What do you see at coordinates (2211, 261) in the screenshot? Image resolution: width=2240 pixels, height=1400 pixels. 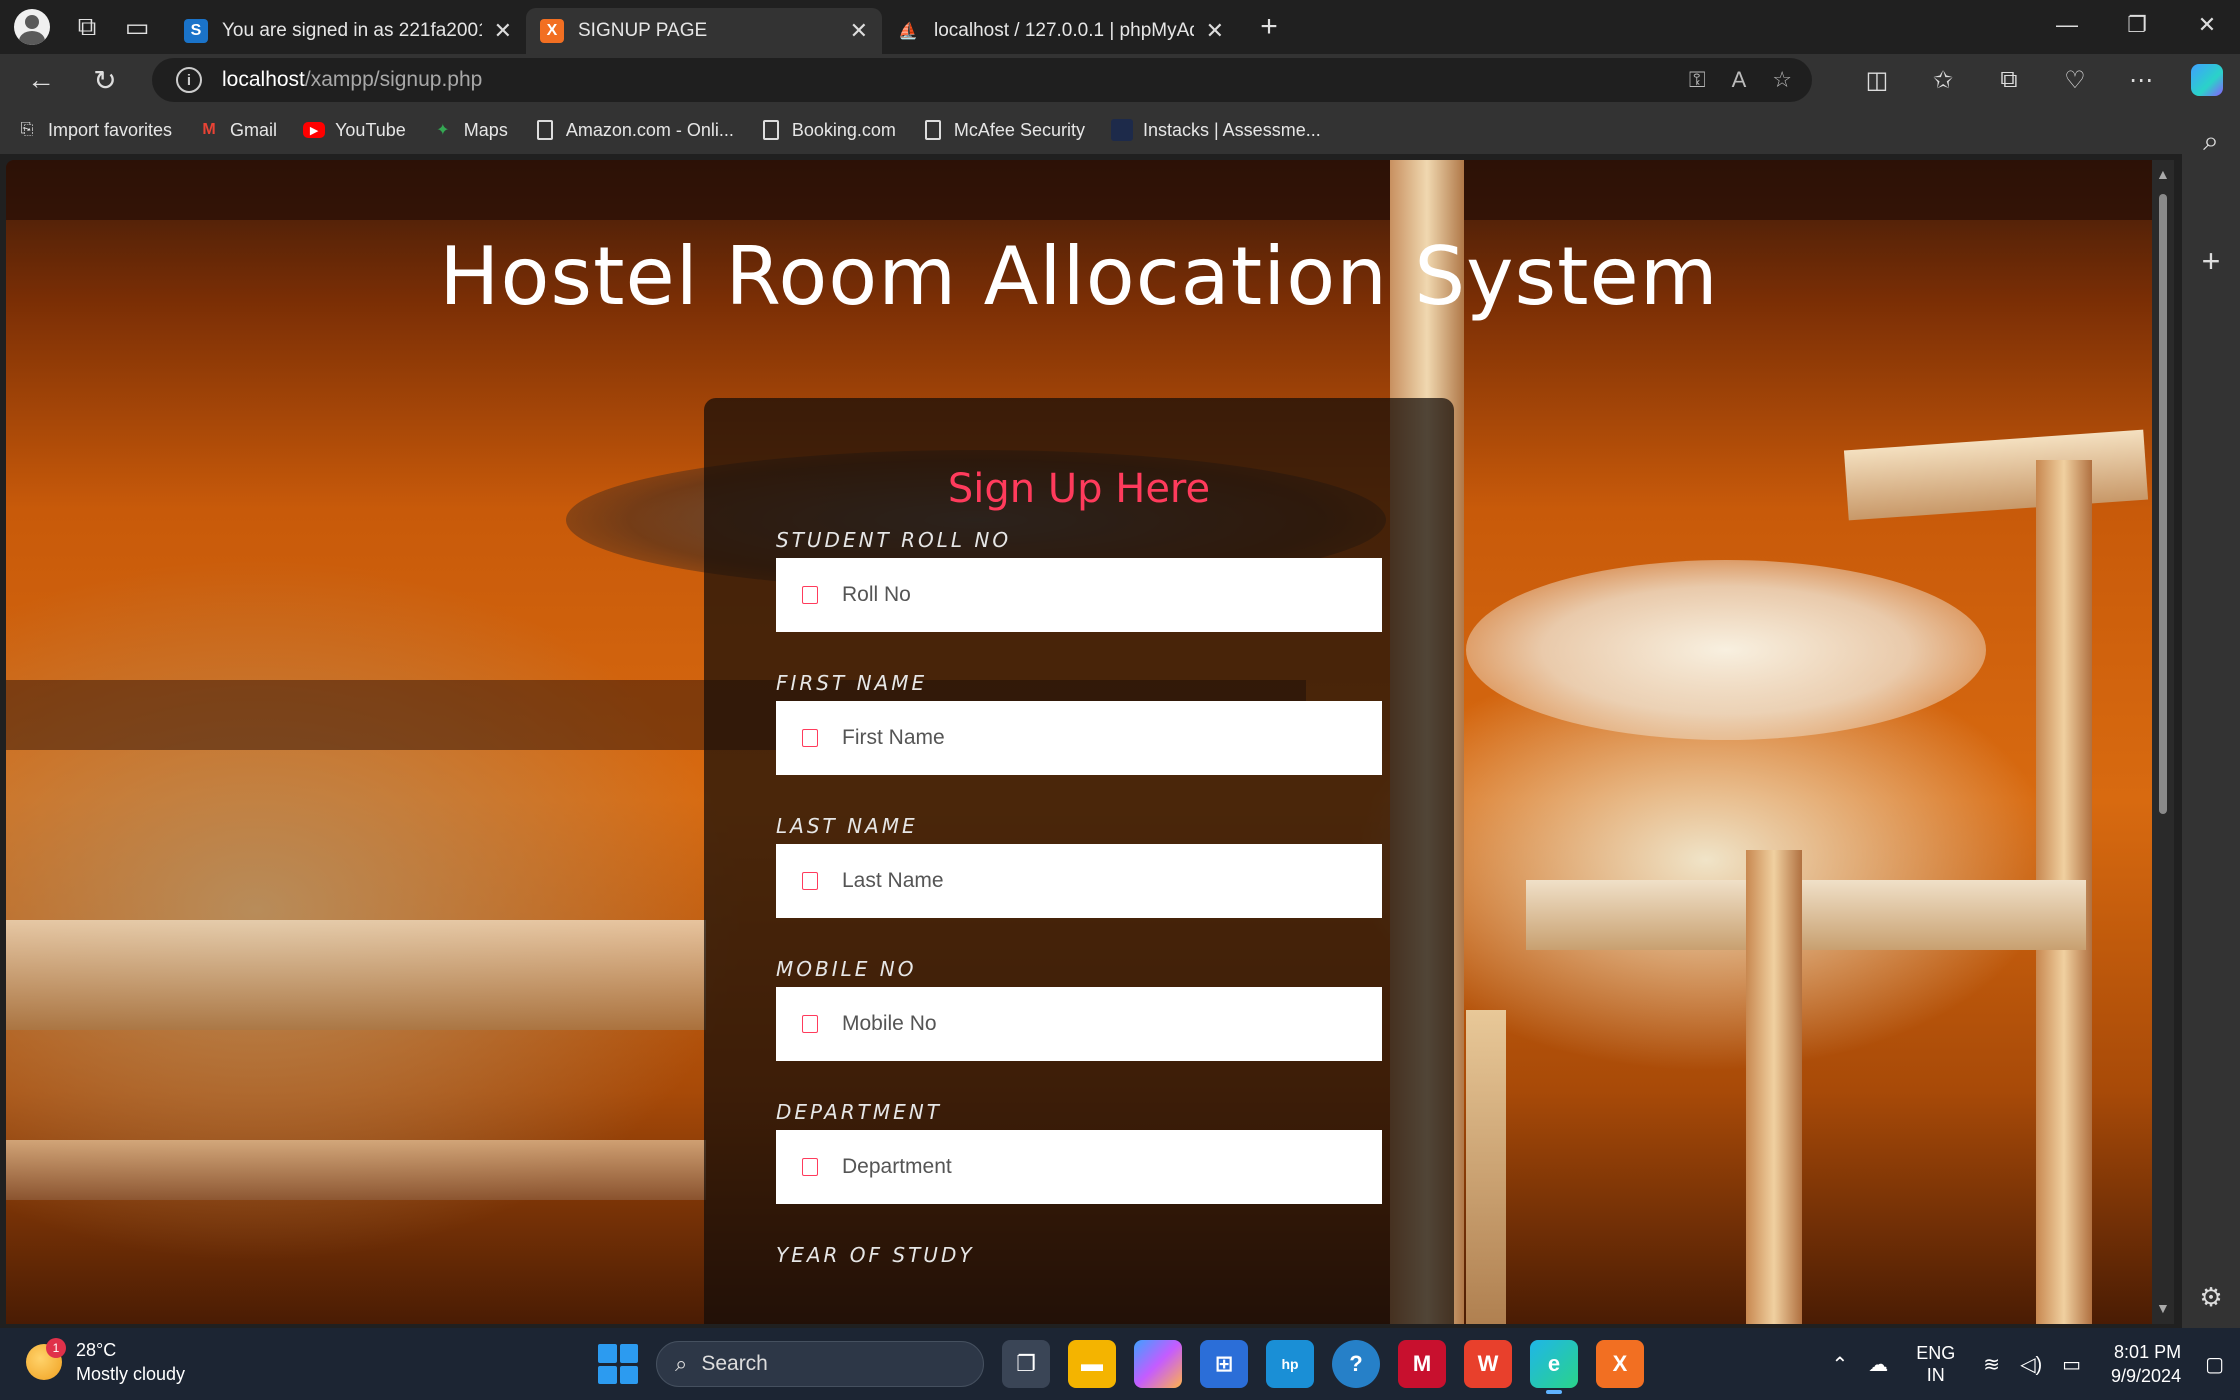 I see `sidebar-add-icon: +` at bounding box center [2211, 261].